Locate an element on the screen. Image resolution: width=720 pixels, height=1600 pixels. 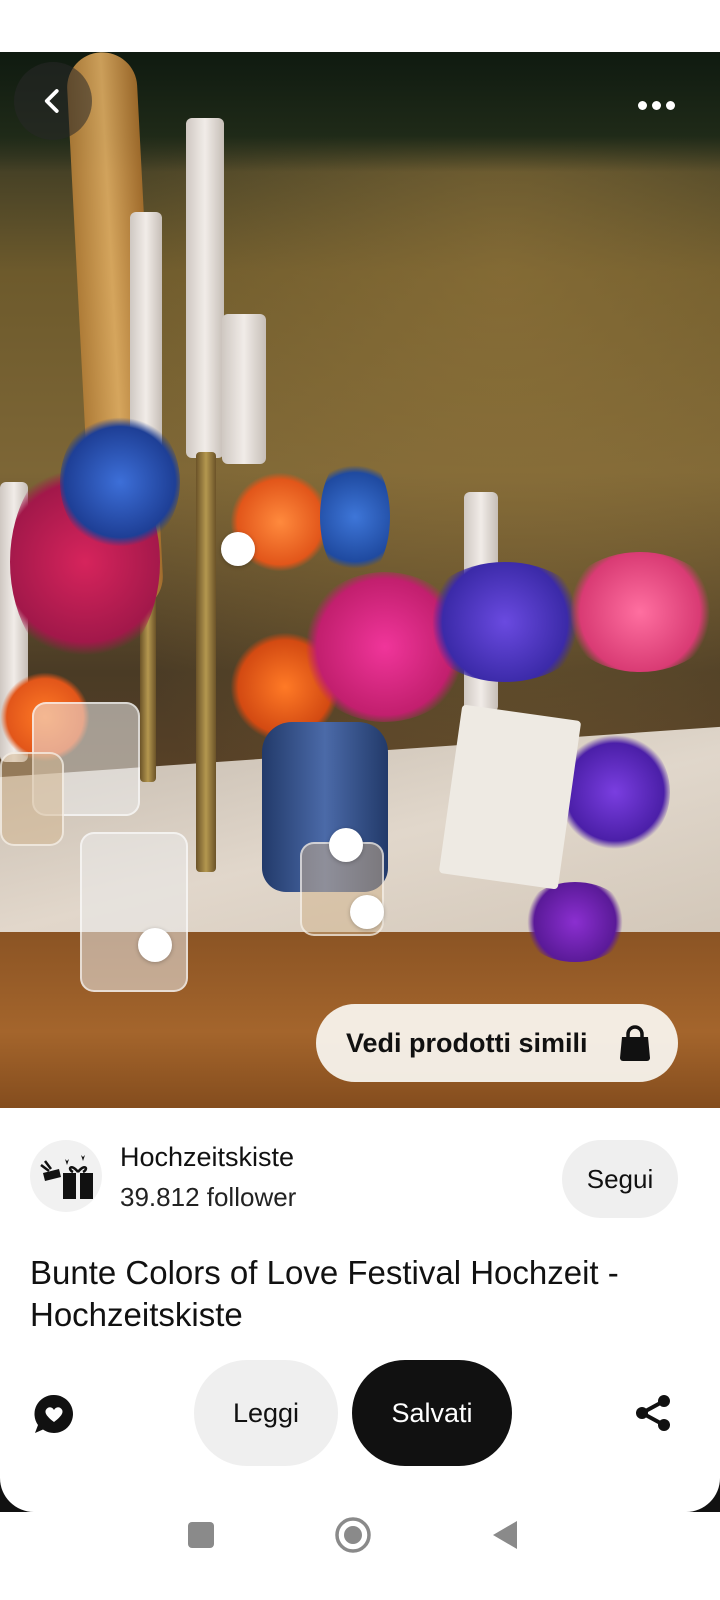
pillar-candle is located at coordinates (244, 389).